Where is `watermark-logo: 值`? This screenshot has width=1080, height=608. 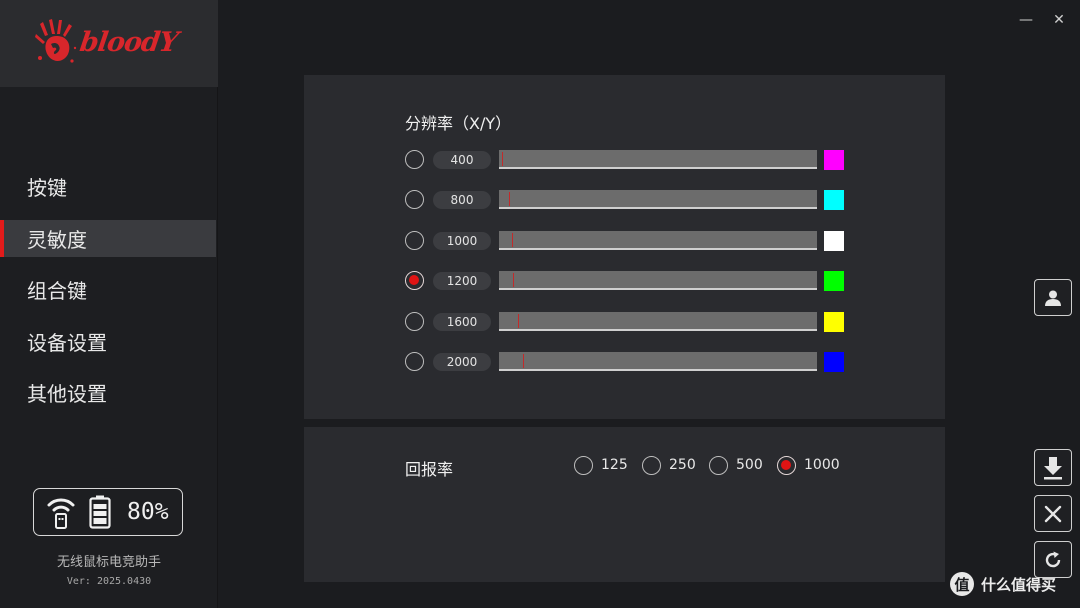
watermark-logo: 值 is located at coordinates (962, 584).